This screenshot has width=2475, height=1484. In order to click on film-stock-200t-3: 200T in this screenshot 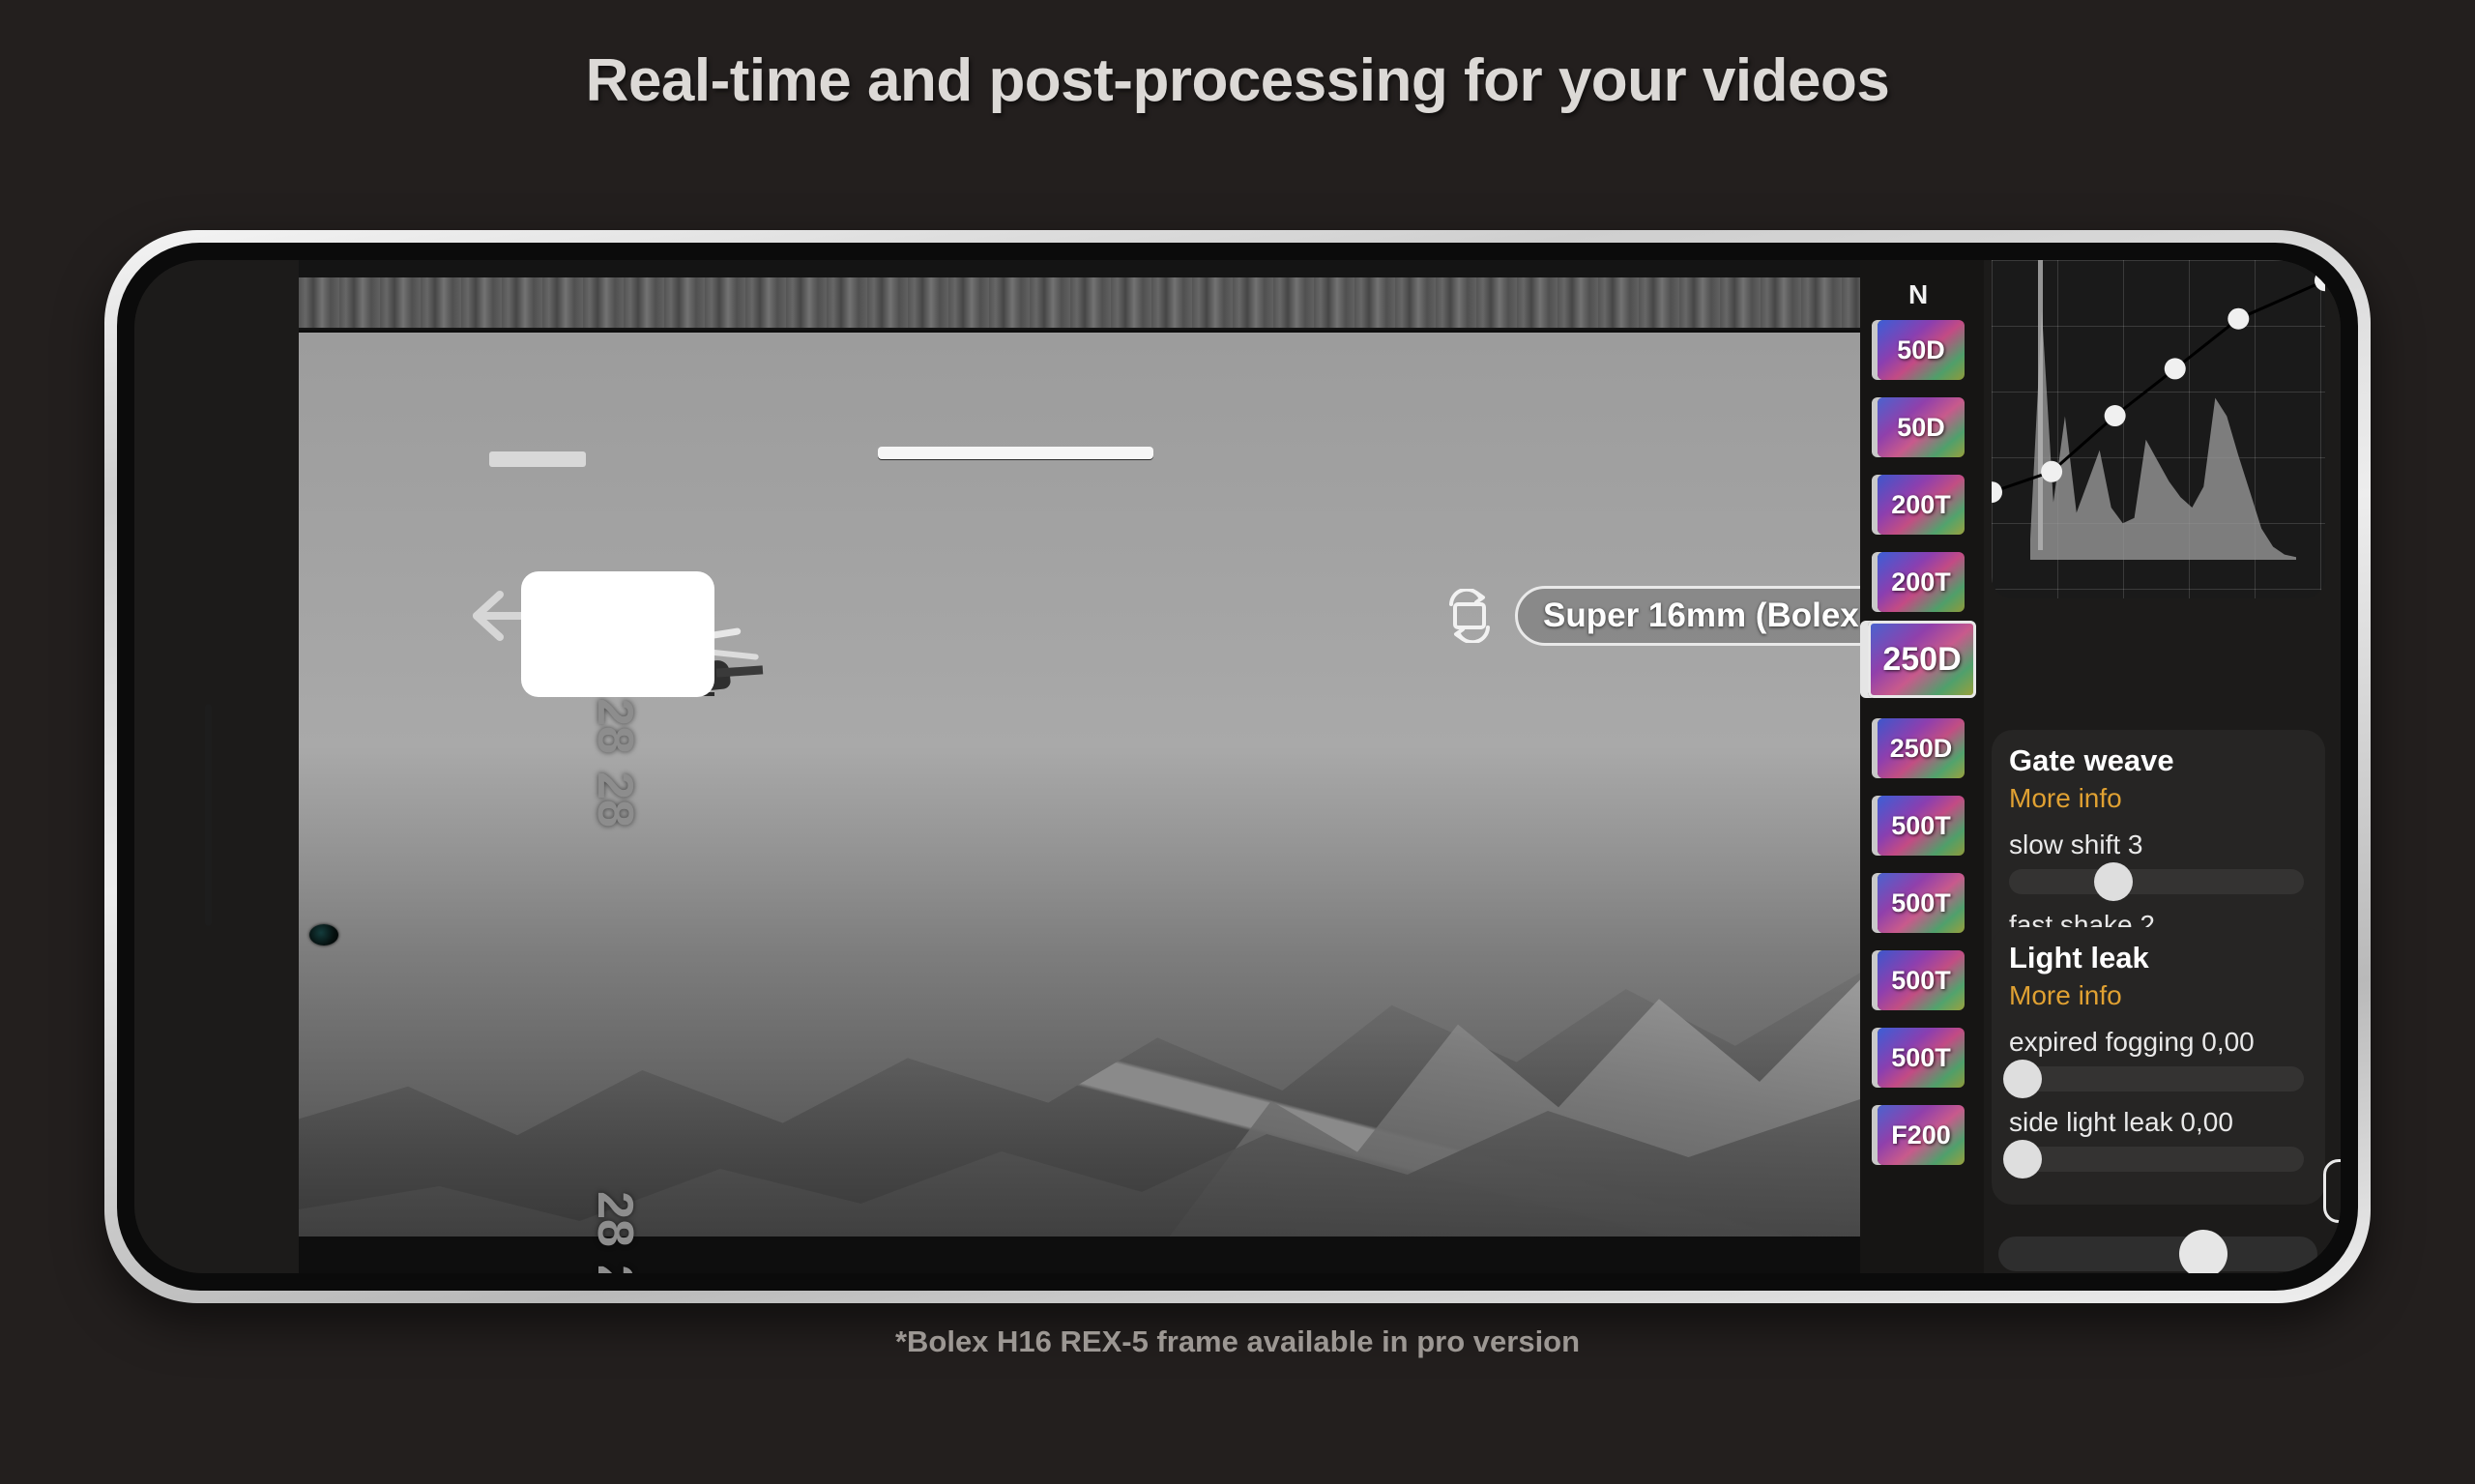, I will do `click(1921, 582)`.